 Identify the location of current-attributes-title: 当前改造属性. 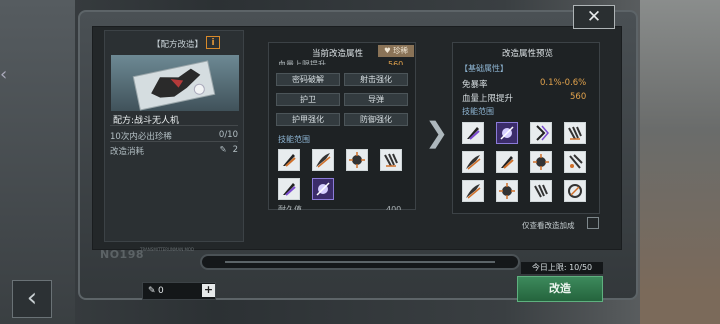
(338, 54).